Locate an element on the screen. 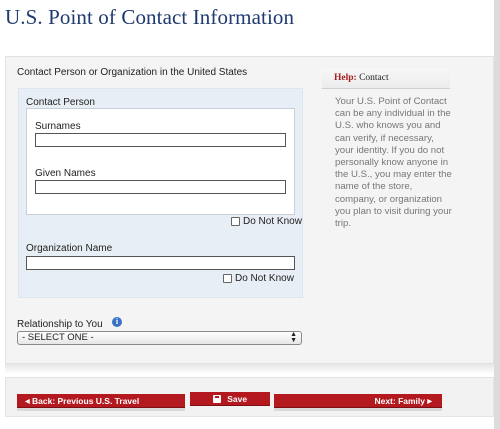 This screenshot has width=500, height=429. organization-name-label: Organization Name is located at coordinates (69, 248).